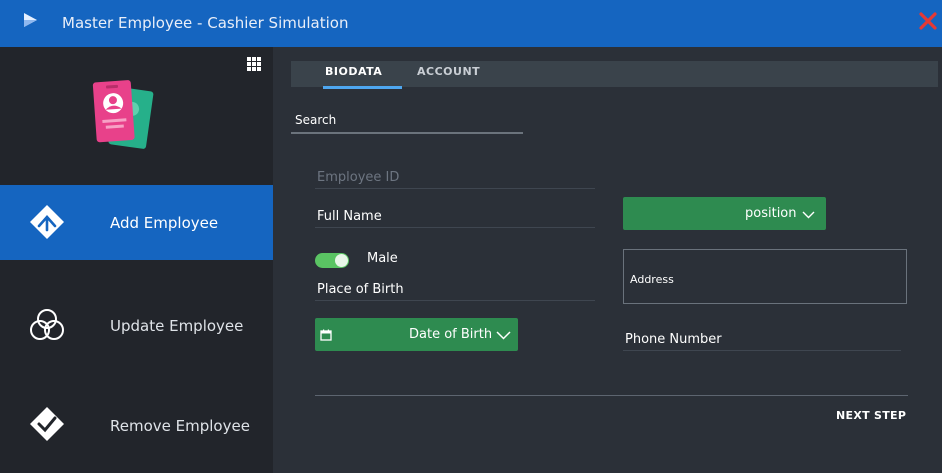 This screenshot has width=942, height=473. What do you see at coordinates (771, 213) in the screenshot?
I see `position-label: position` at bounding box center [771, 213].